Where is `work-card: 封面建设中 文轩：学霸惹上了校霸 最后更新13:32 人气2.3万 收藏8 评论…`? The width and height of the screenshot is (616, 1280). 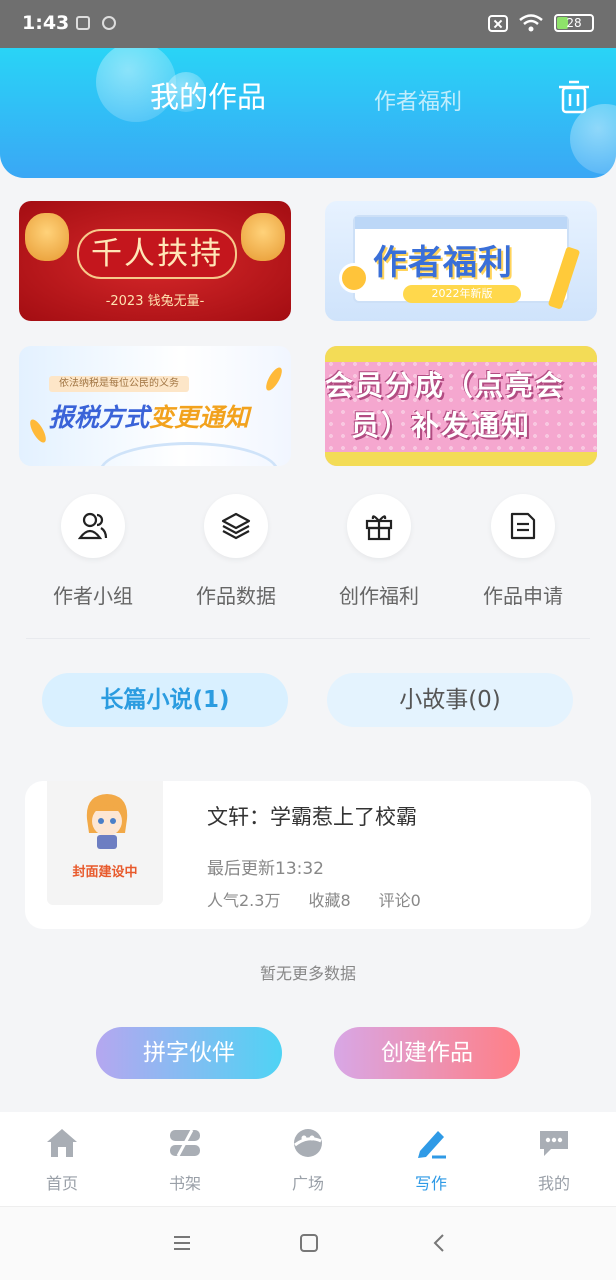
work-card: 封面建设中 文轩：学霸惹上了校霸 最后更新13:32 人气2.3万 收藏8 评论… is located at coordinates (308, 855).